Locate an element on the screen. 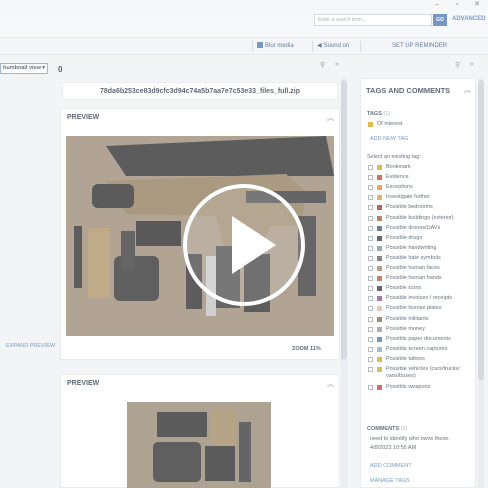  tag-option-label: Possible drones/UAVs is located at coordinates (413, 227).